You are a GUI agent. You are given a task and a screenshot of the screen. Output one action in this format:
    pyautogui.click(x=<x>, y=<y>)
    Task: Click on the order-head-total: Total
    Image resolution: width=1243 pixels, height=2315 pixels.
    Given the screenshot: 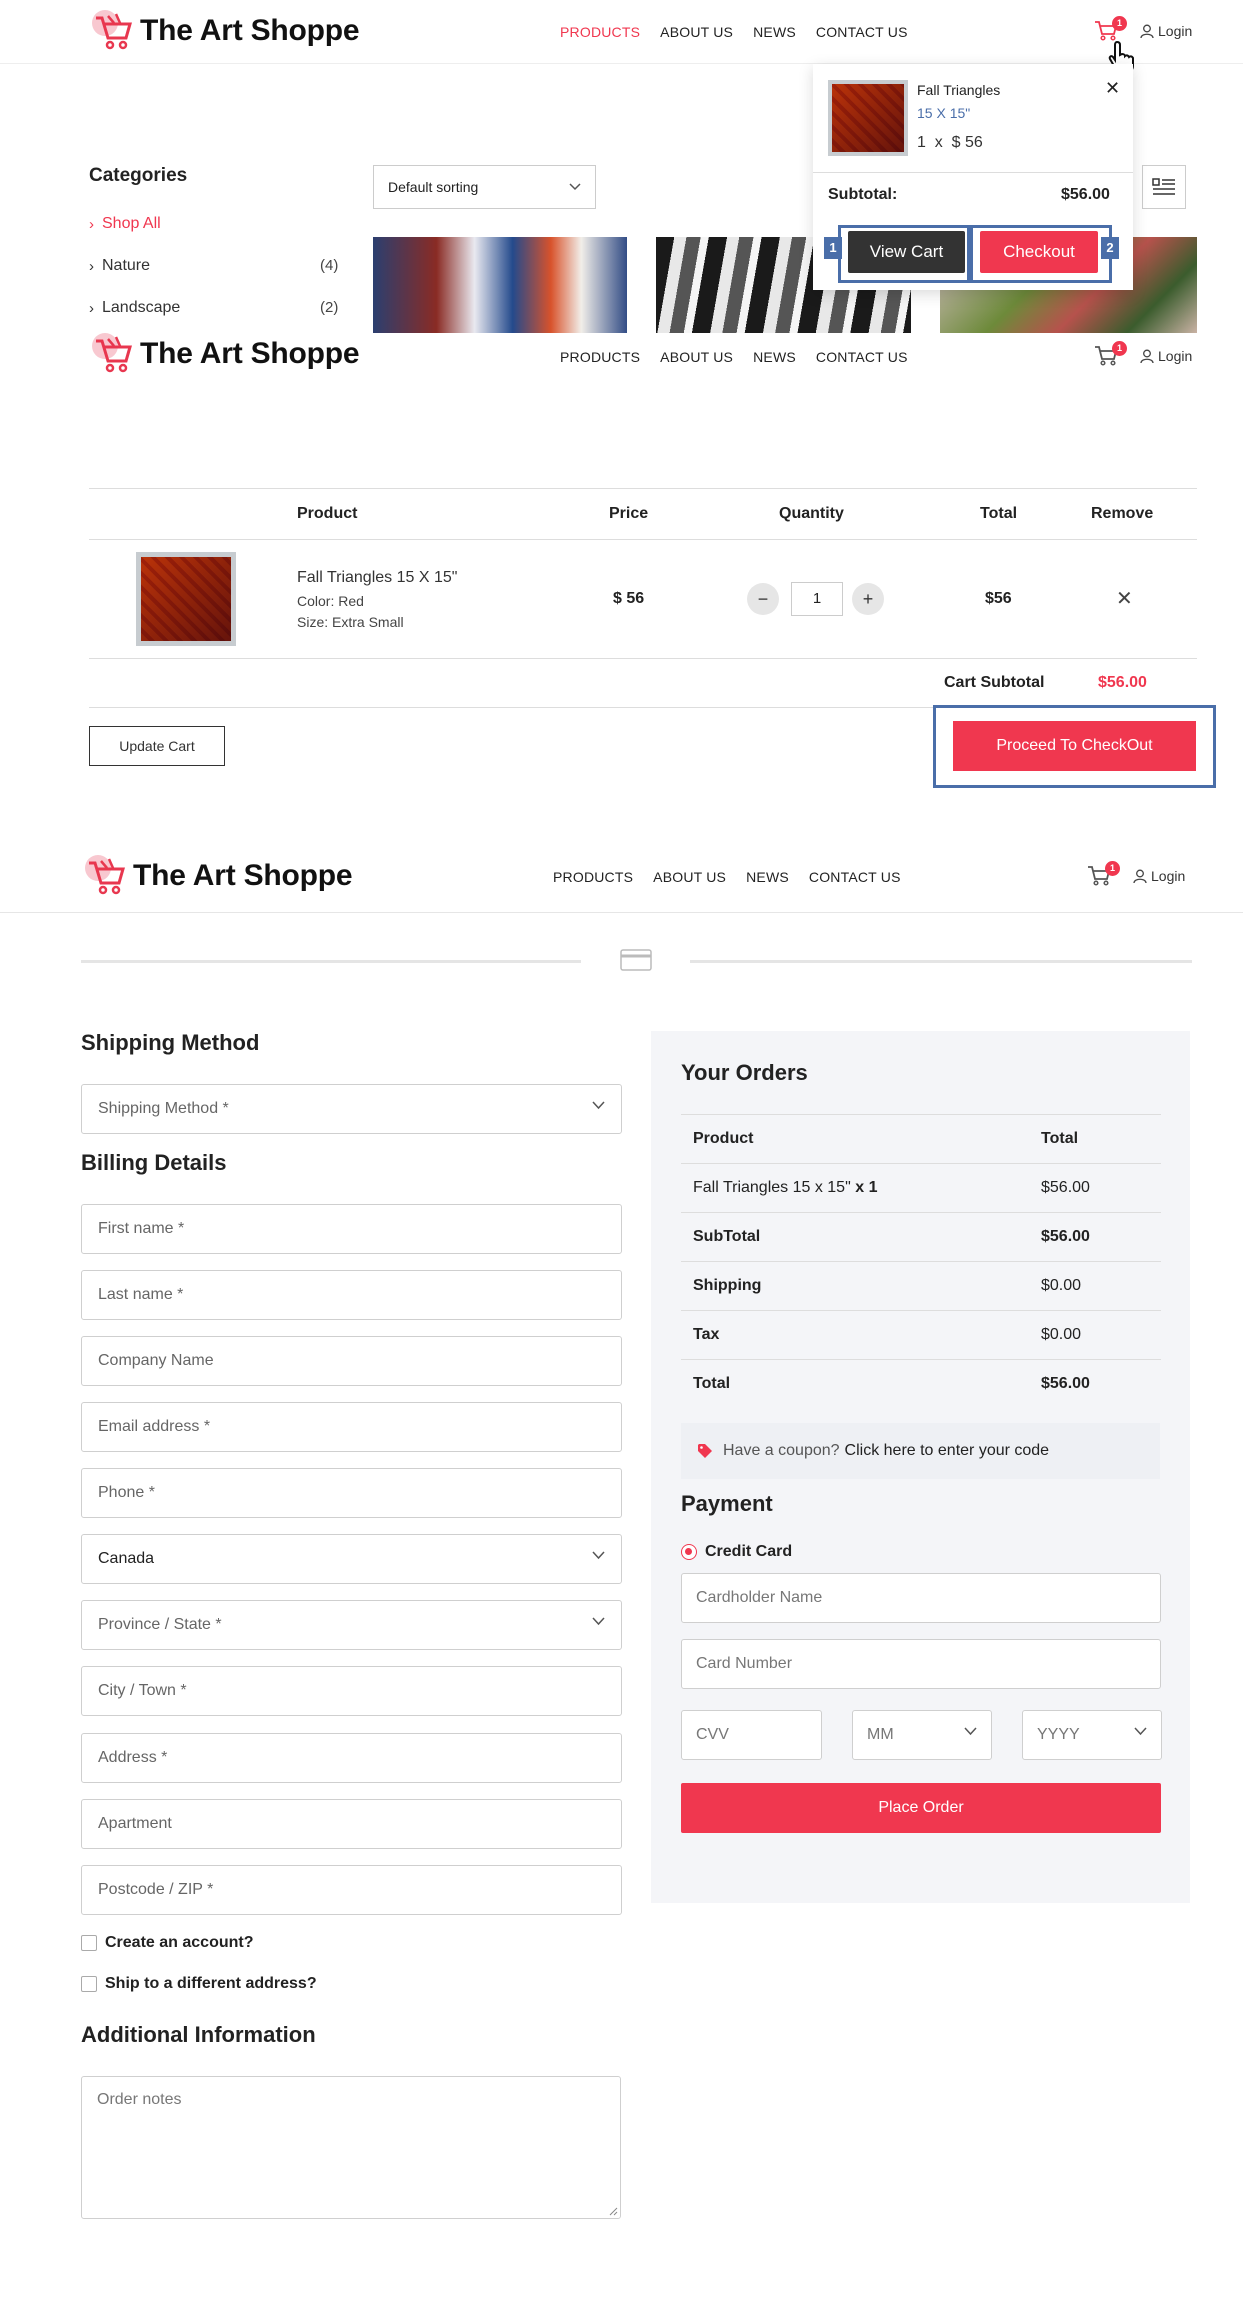 What is the action you would take?
    pyautogui.click(x=1060, y=1138)
    